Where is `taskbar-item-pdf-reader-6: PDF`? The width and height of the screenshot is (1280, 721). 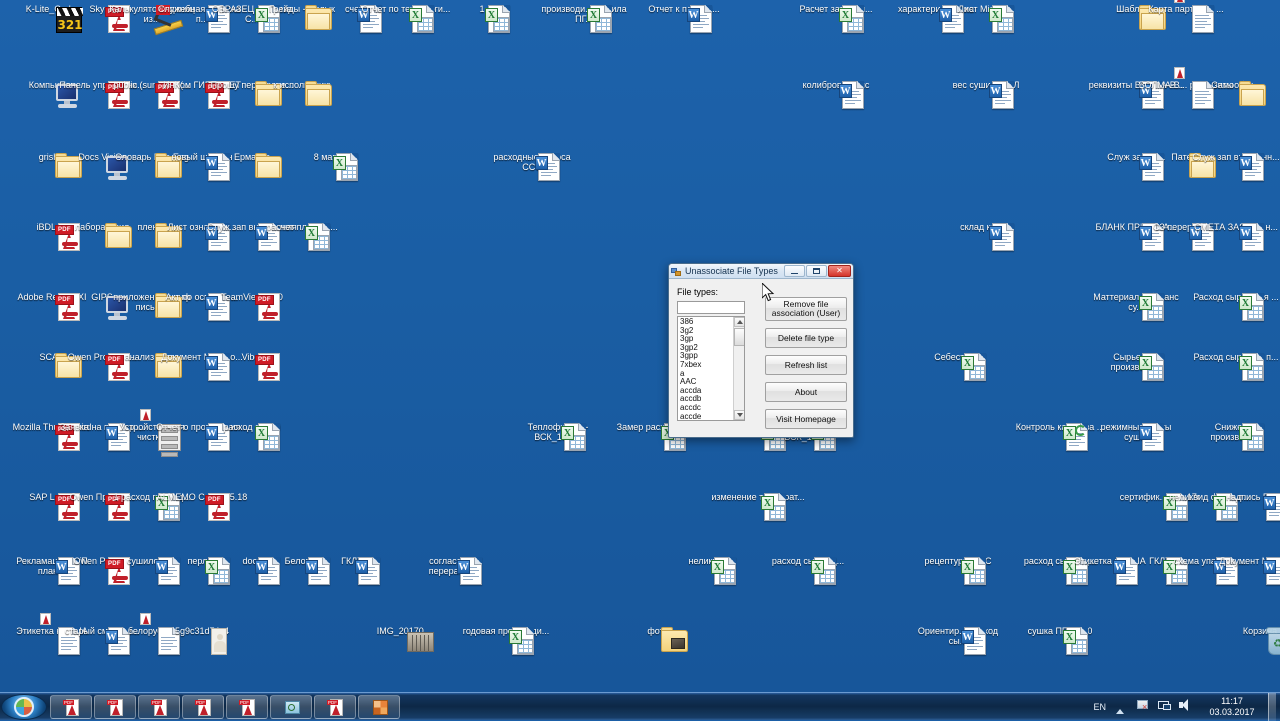 taskbar-item-pdf-reader-6: PDF is located at coordinates (335, 706).